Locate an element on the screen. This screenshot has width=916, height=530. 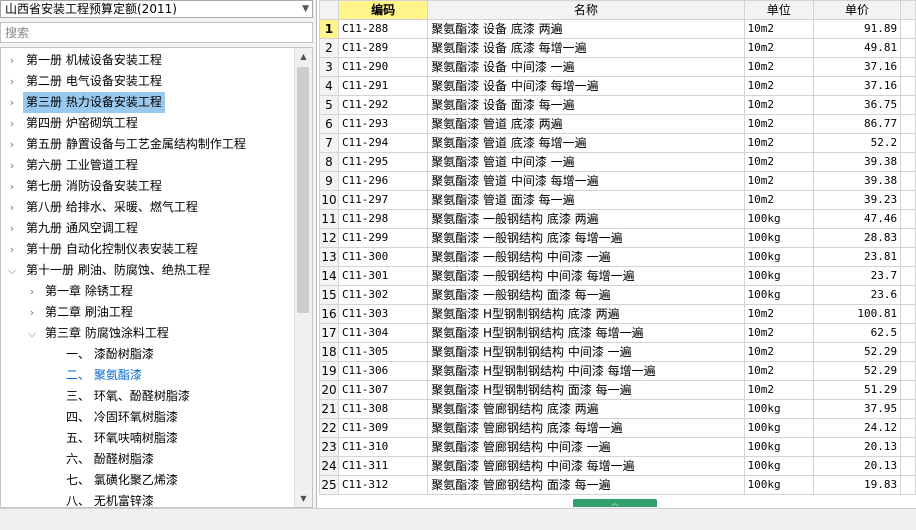
name-cell: 聚氨酯漆 设备 底漆 两遍 is located at coordinates (586, 29).